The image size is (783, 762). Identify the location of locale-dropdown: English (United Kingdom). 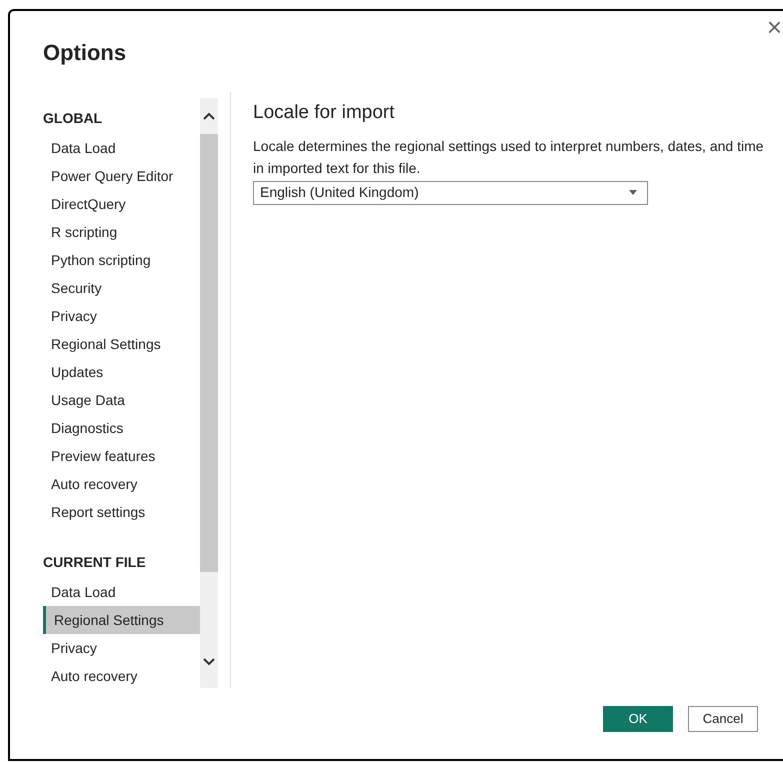
(450, 192).